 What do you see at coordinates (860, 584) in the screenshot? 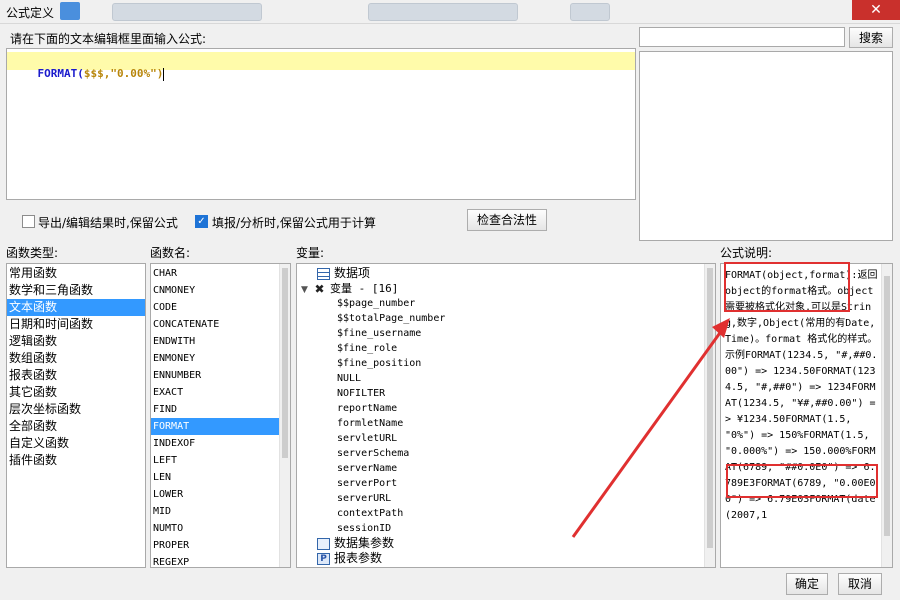
I see `cancel-button: 取消` at bounding box center [860, 584].